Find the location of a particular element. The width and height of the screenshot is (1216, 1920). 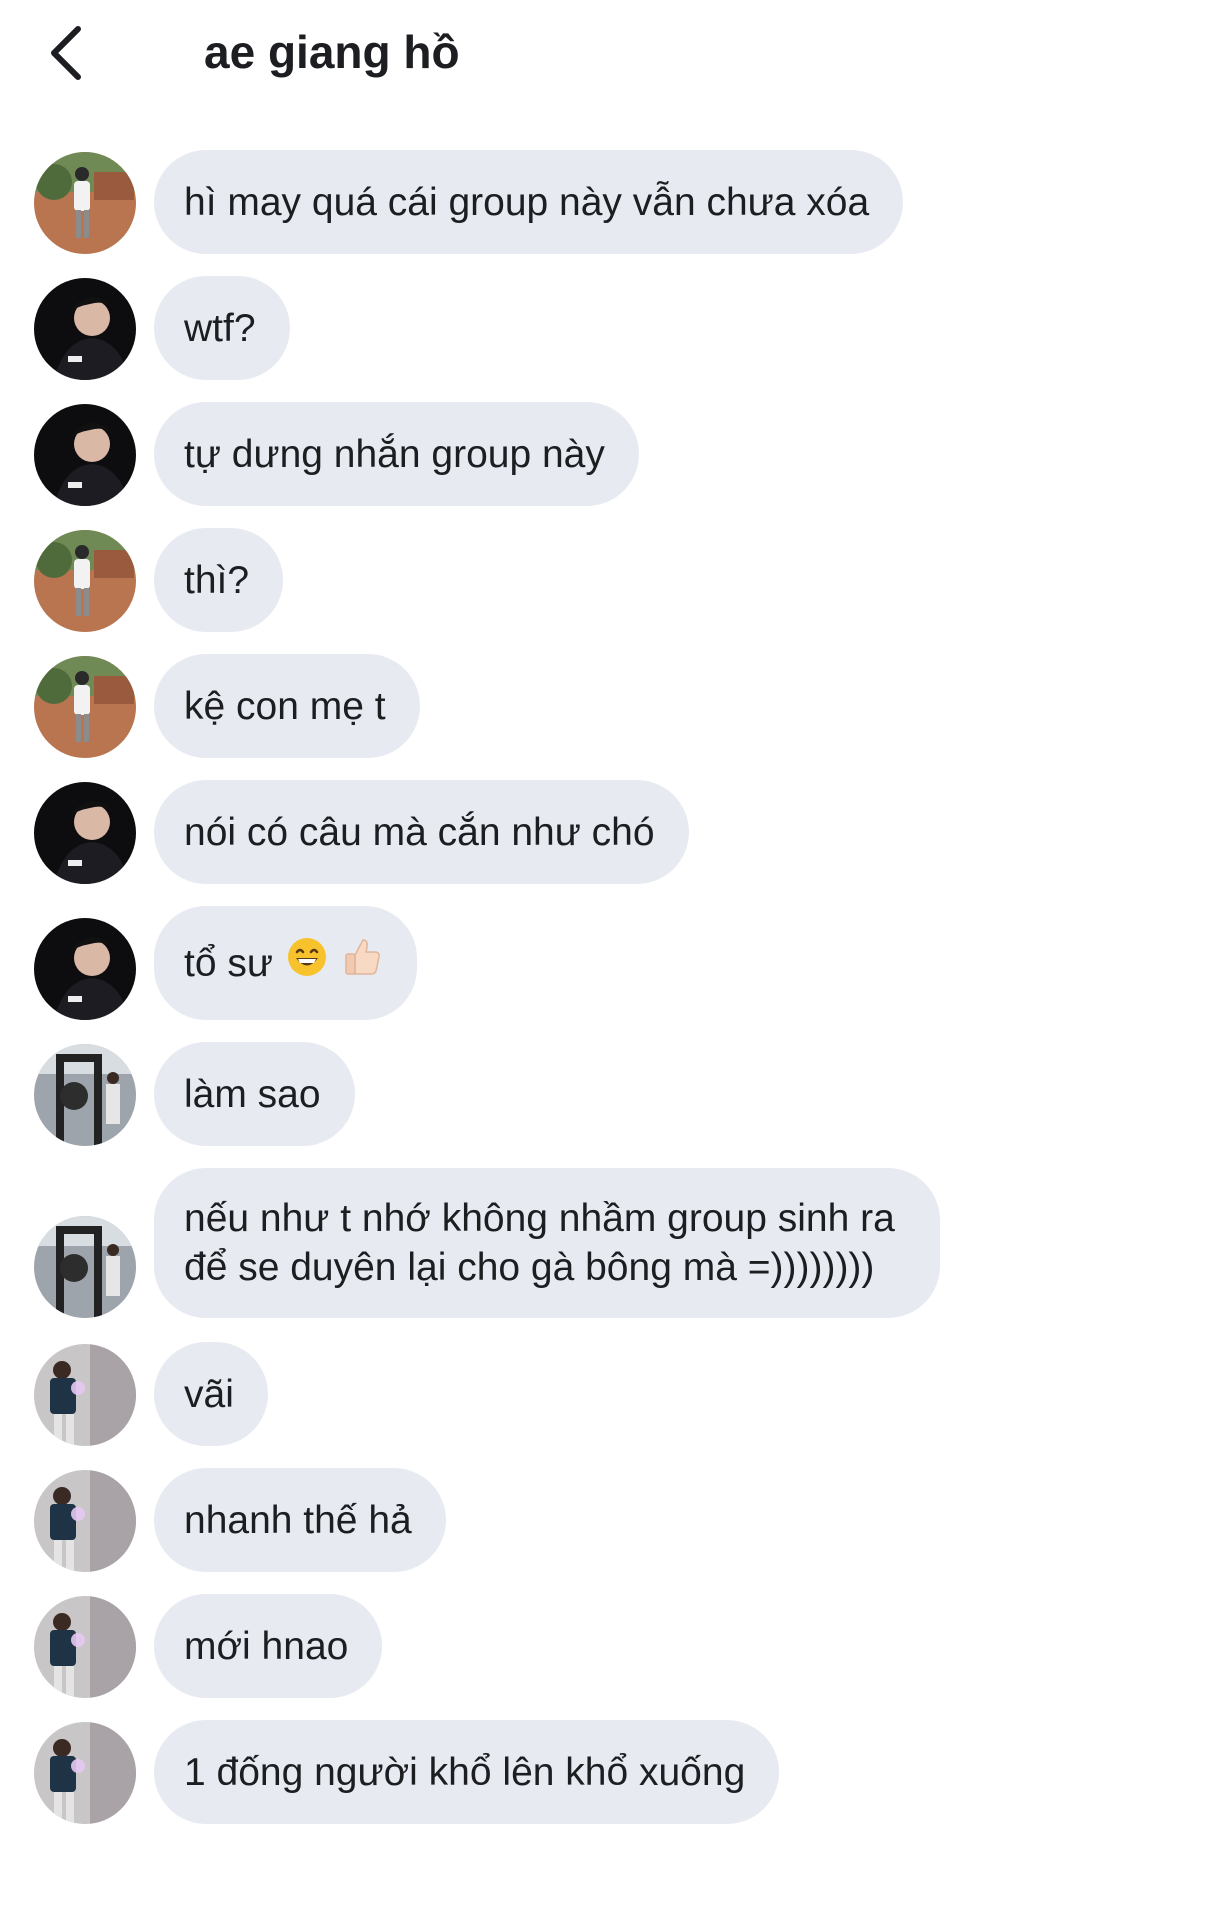

message-row: 1 đống người khổ lên khổ xuống is located at coordinates (608, 1772).